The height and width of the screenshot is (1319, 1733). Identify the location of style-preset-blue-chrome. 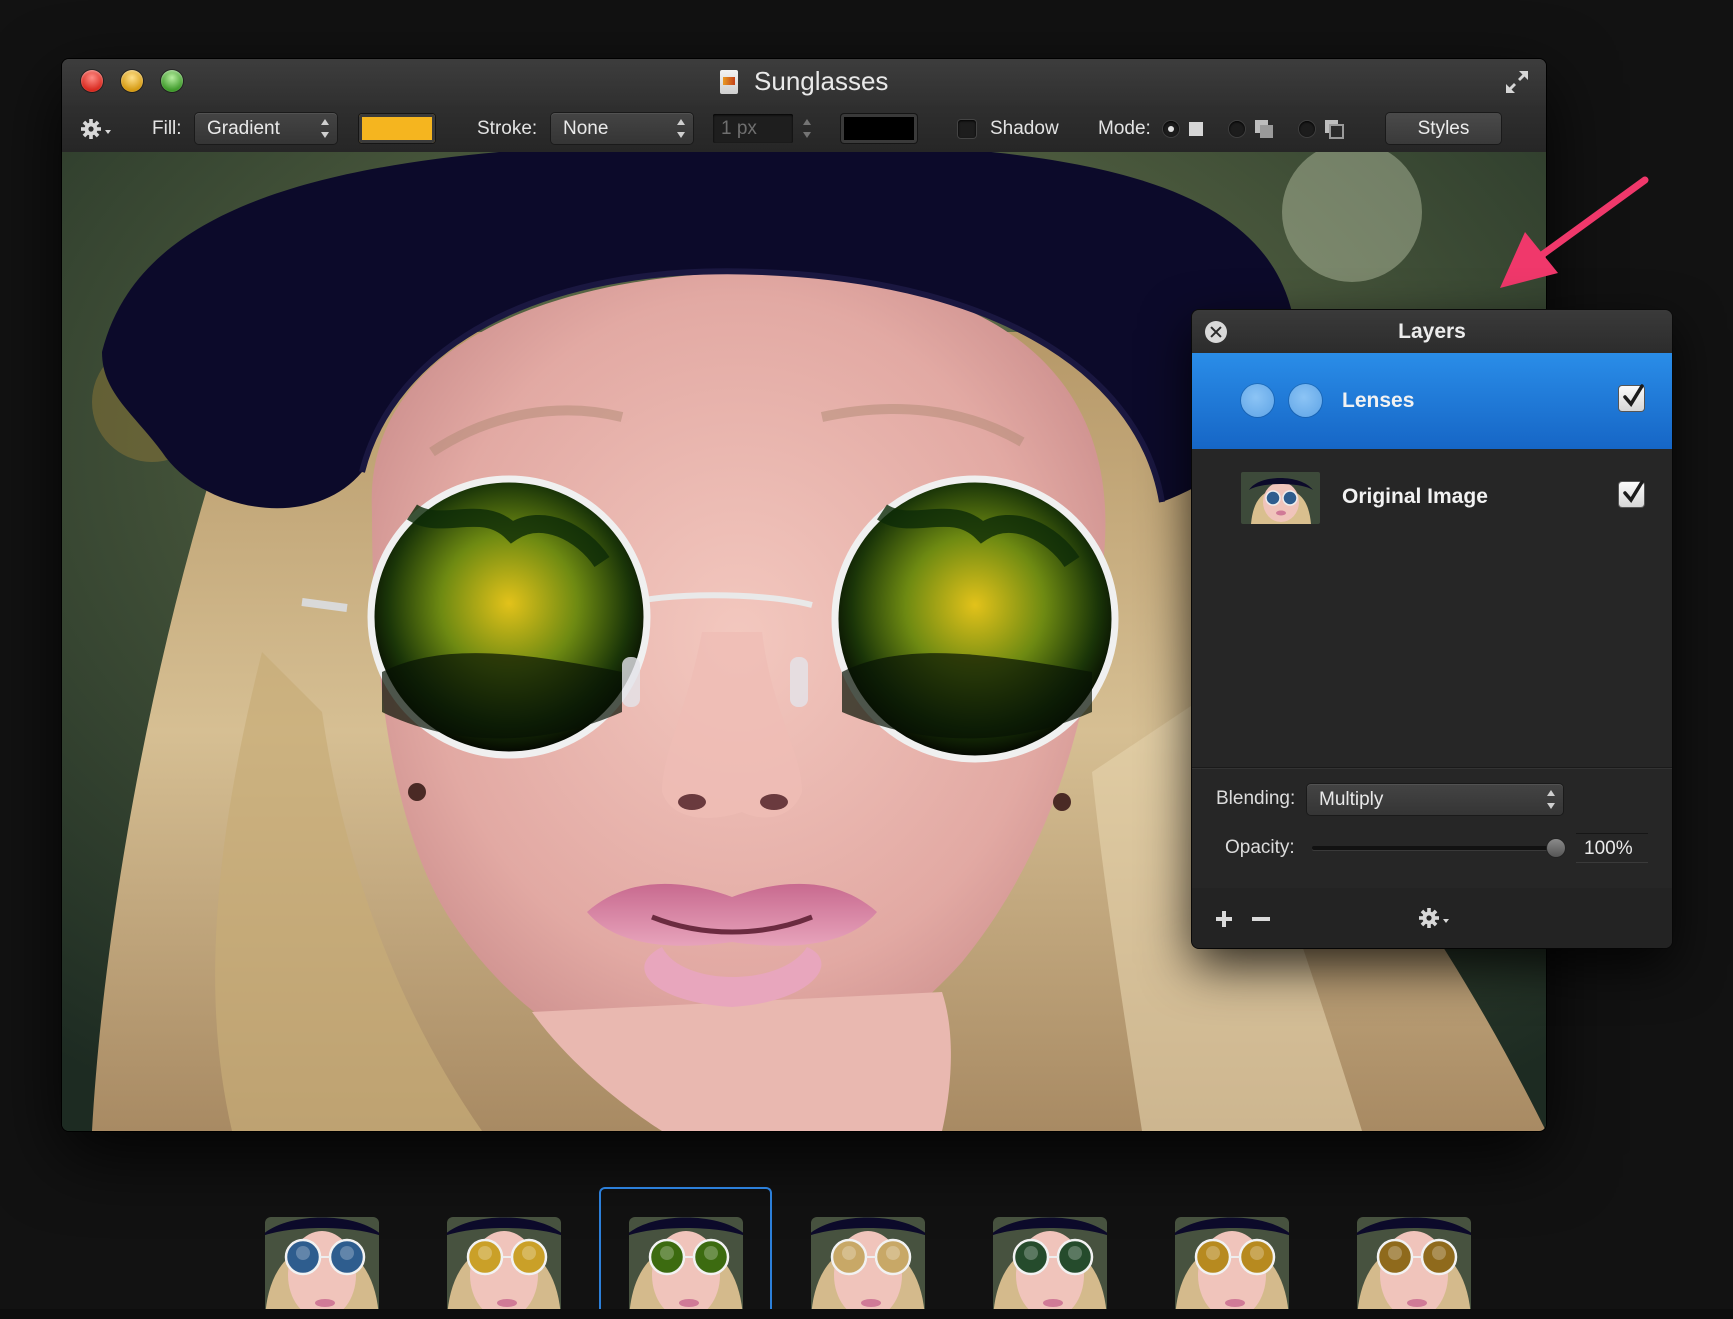
(322, 1268).